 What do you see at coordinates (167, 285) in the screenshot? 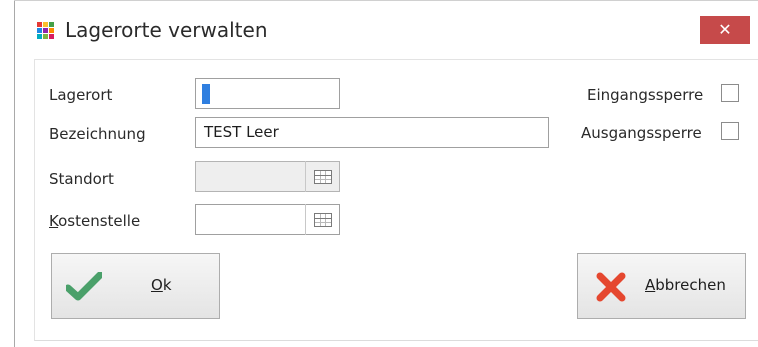
I see `ok-label-rest: k` at bounding box center [167, 285].